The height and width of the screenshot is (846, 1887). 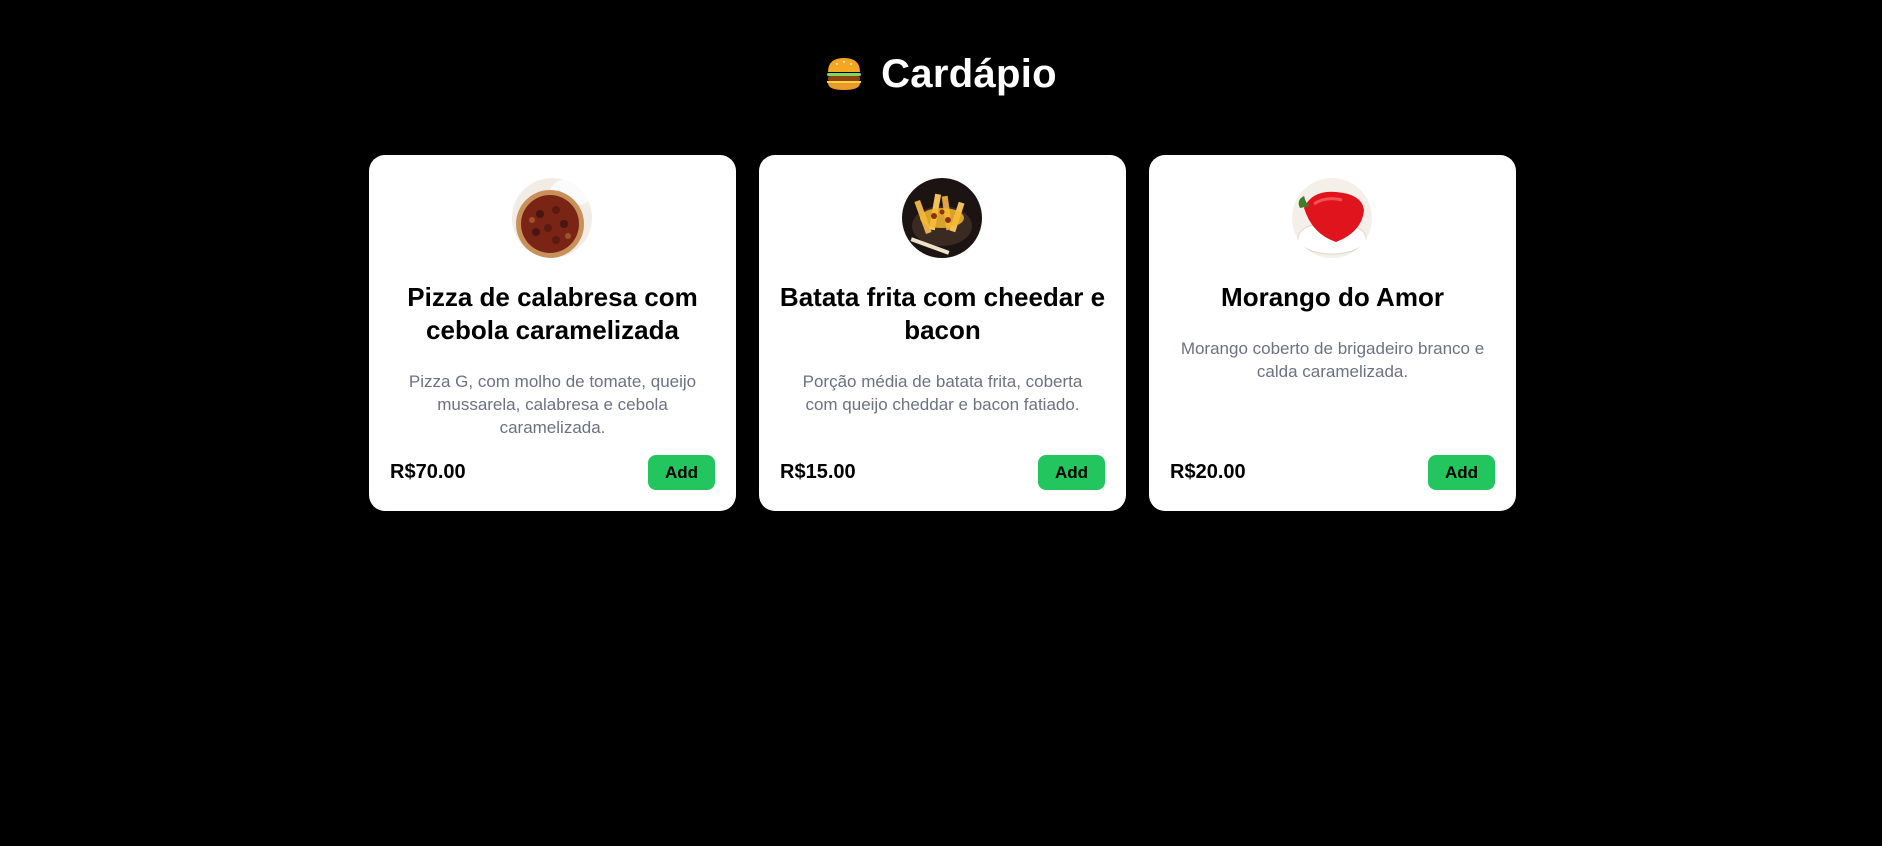 What do you see at coordinates (1208, 472) in the screenshot?
I see `item-price: R$20.00` at bounding box center [1208, 472].